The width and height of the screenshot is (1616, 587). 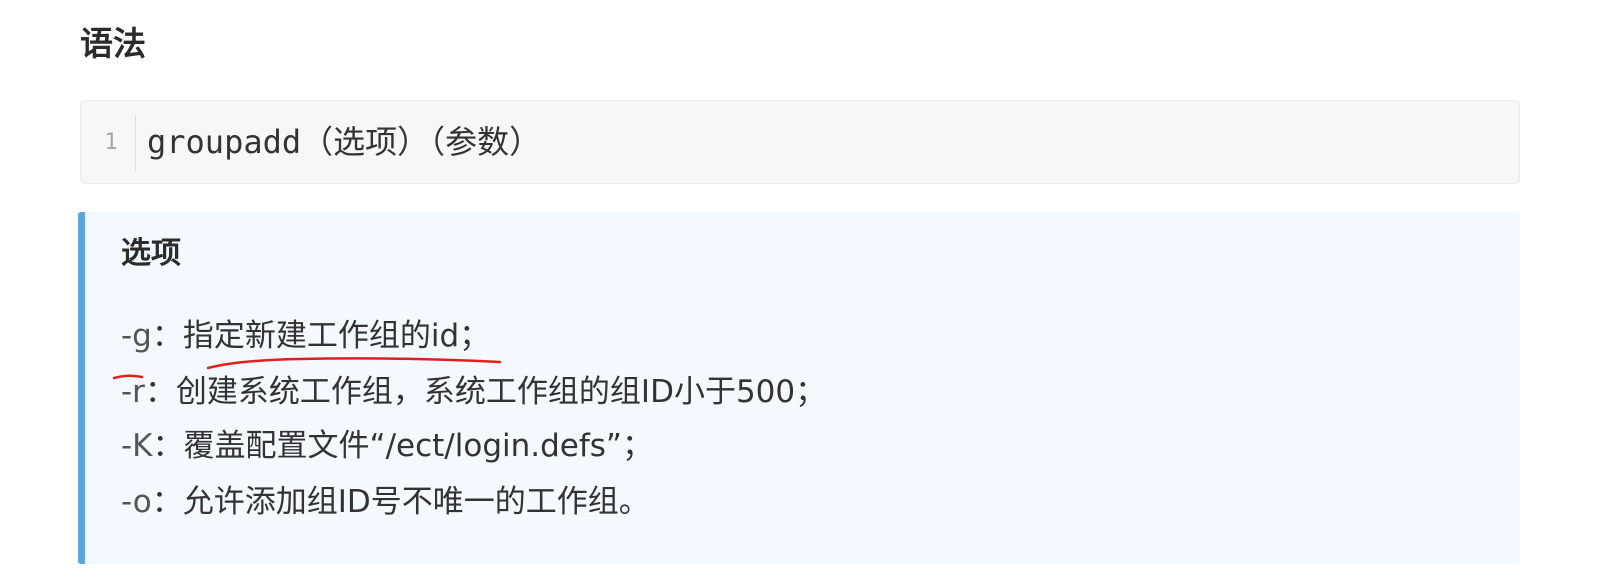 I want to click on option-flag: -K, so click(x=137, y=446).